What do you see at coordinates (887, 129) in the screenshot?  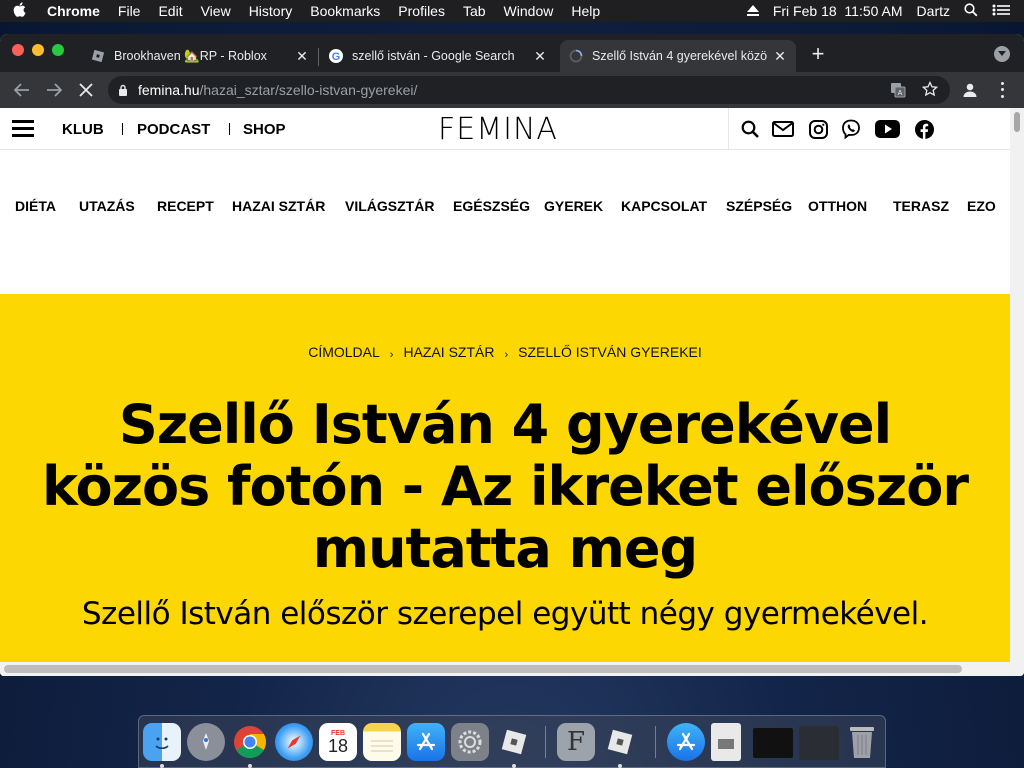 I see `youtube-icon` at bounding box center [887, 129].